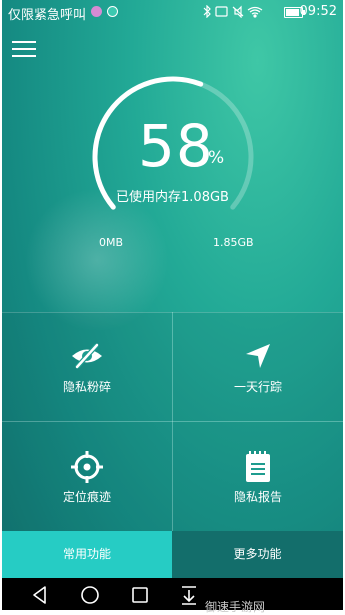  Describe the element at coordinates (86, 497) in the screenshot. I see `location-trace-label: 定位痕迹` at that location.